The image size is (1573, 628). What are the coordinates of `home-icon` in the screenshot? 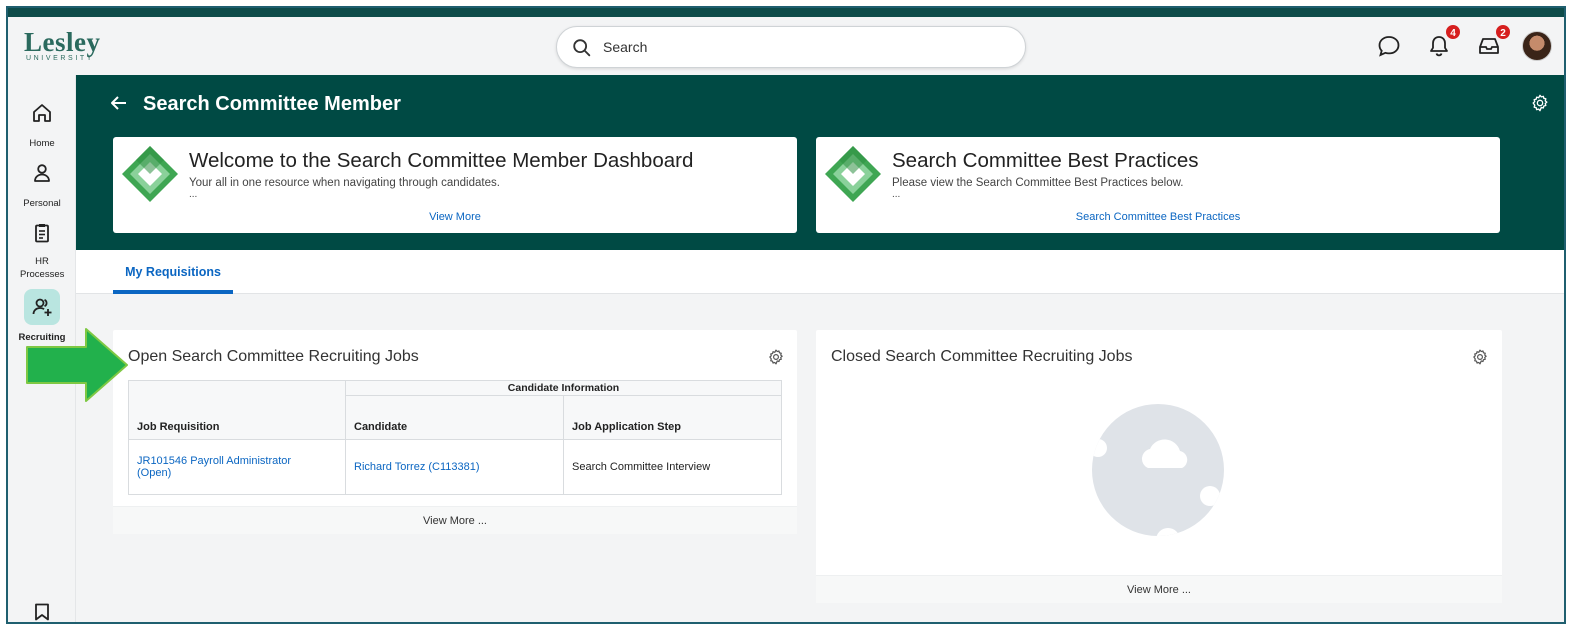 It's located at (42, 113).